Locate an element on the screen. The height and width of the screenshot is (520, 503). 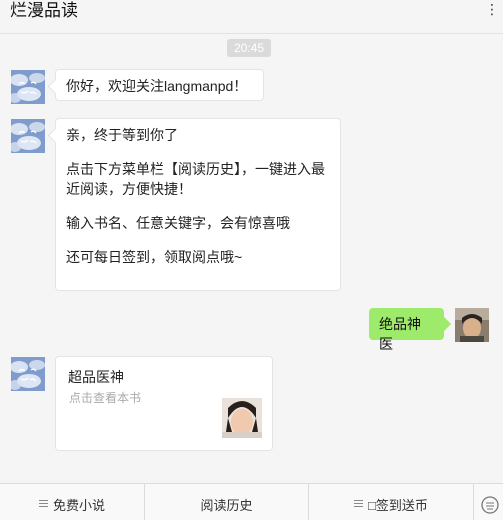
message-text: 绝品神医 is located at coordinates (400, 334).